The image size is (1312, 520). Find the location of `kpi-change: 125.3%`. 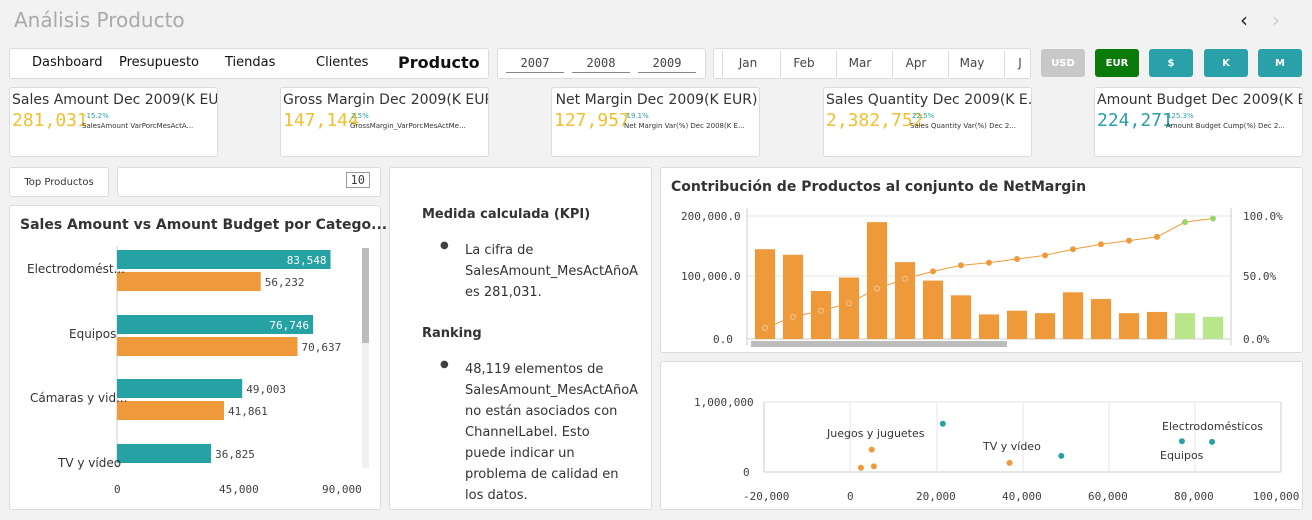

kpi-change: 125.3% is located at coordinates (1180, 116).